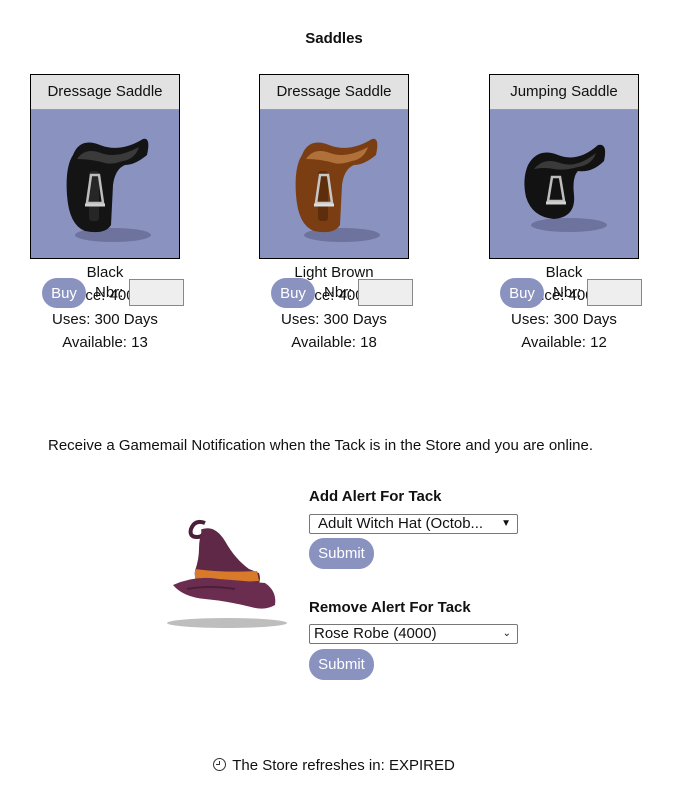  I want to click on store-refresh-status: The Store refreshes in: EXPIRED, so click(334, 765).